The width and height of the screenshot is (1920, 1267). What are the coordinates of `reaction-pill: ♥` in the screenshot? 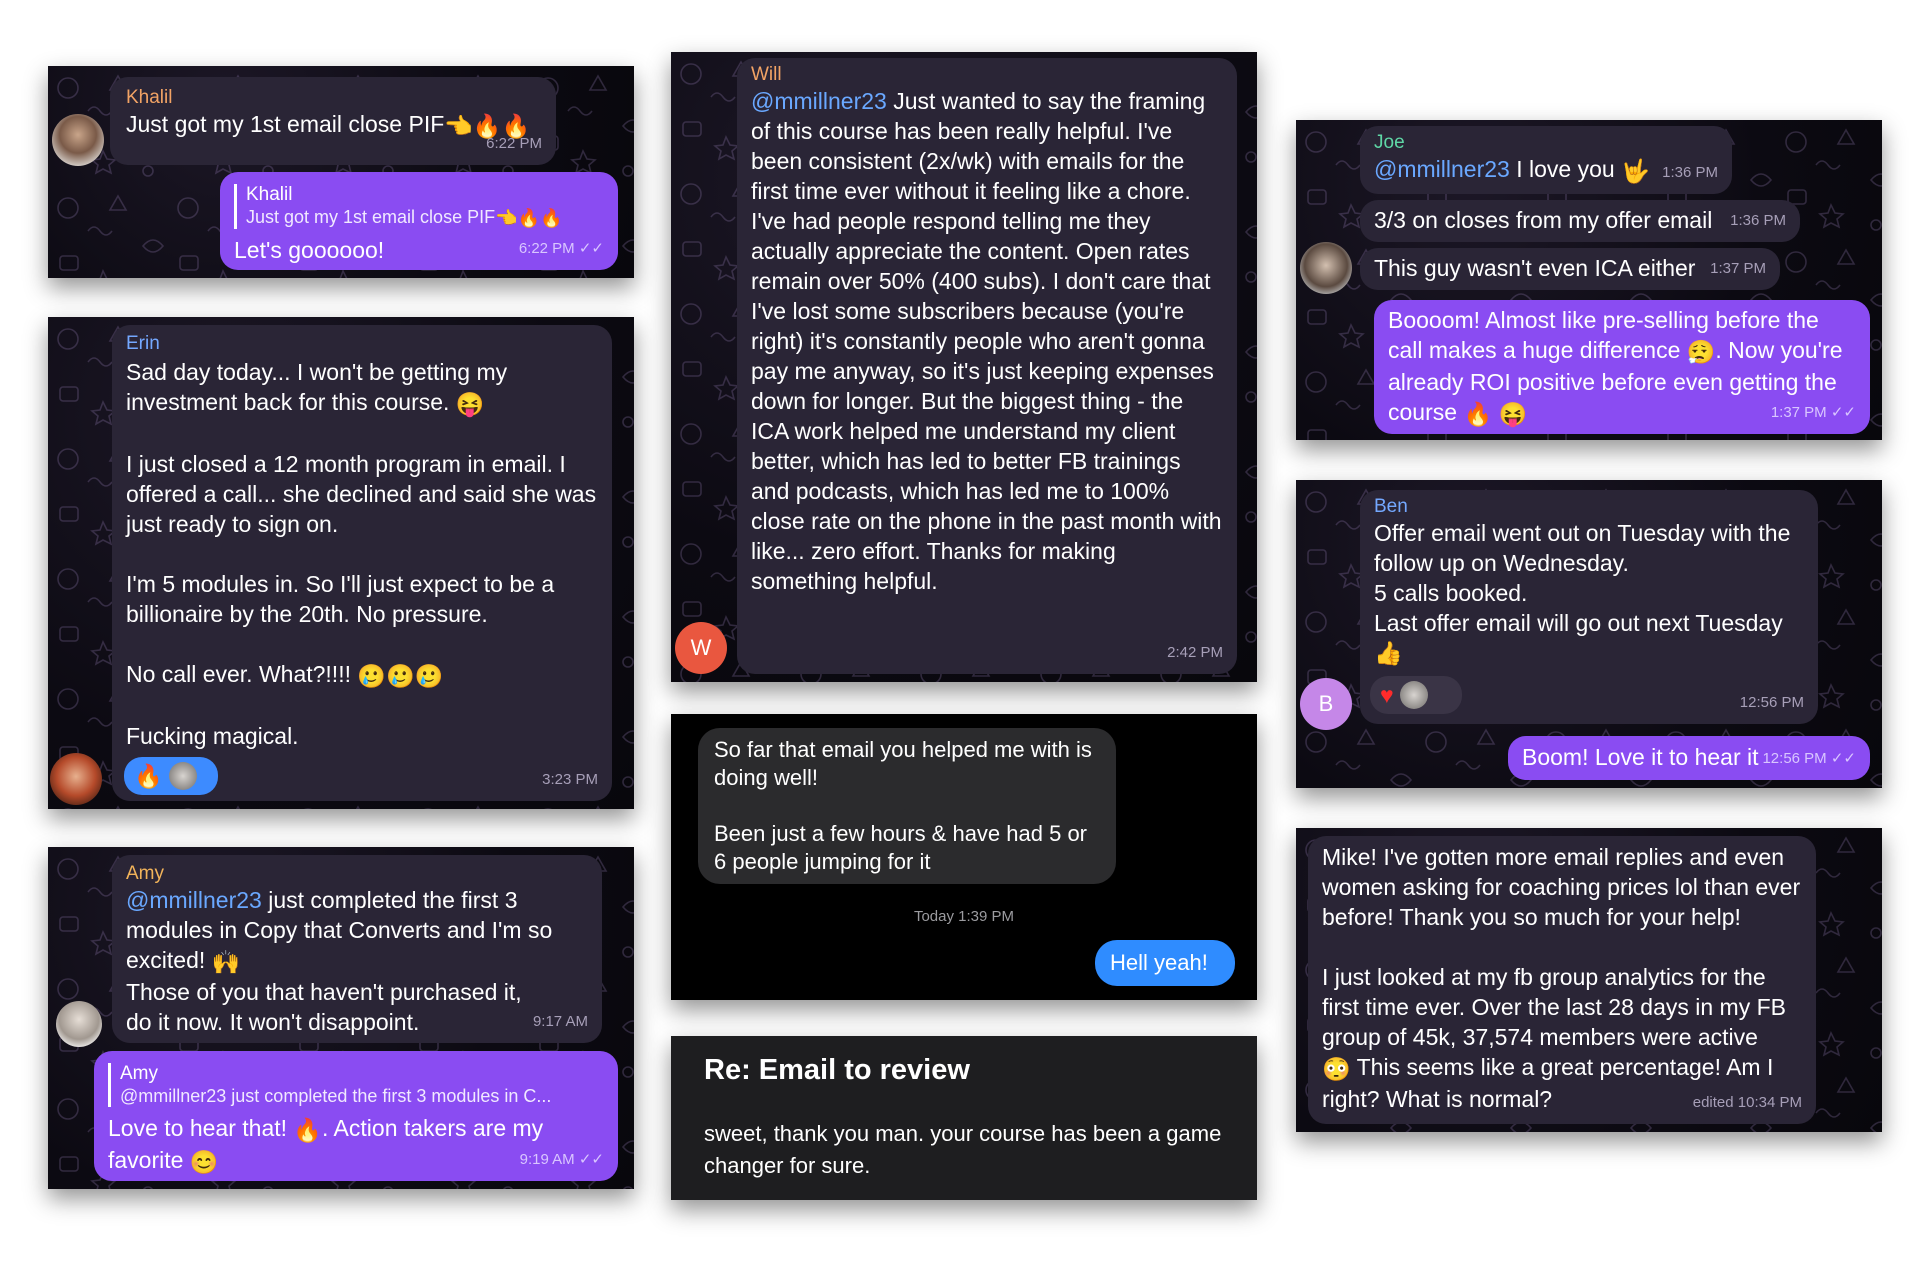 It's located at (1416, 695).